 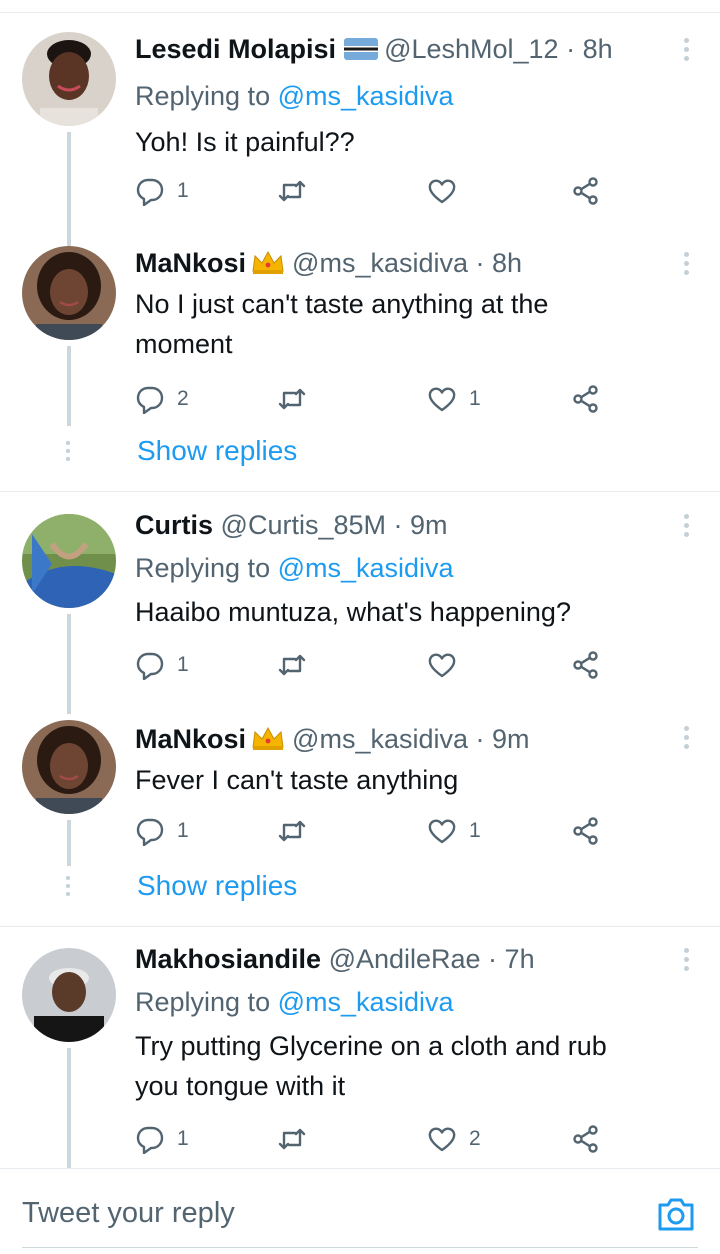 What do you see at coordinates (174, 525) in the screenshot?
I see `author-name: Curtis` at bounding box center [174, 525].